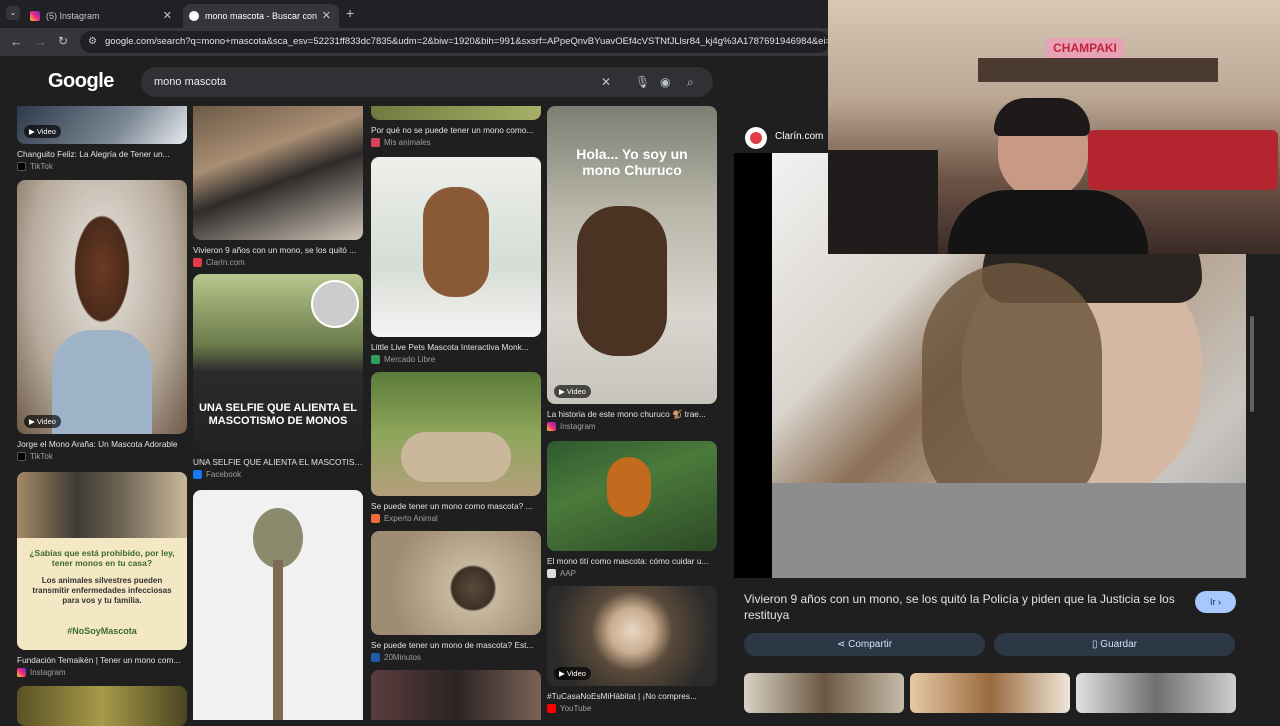 This screenshot has width=1280, height=726. I want to click on preview-letterbox, so click(753, 365).